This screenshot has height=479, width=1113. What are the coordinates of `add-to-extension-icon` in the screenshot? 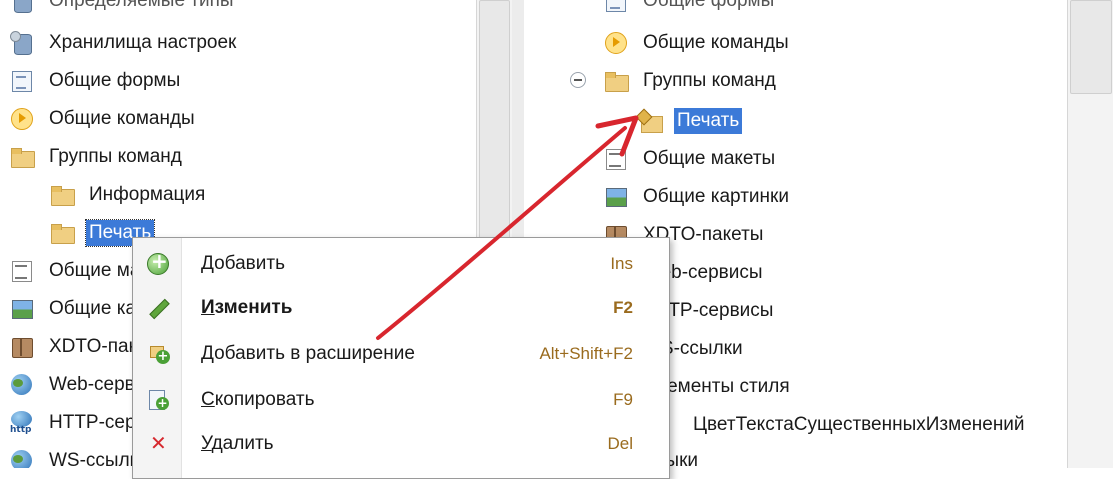 It's located at (158, 354).